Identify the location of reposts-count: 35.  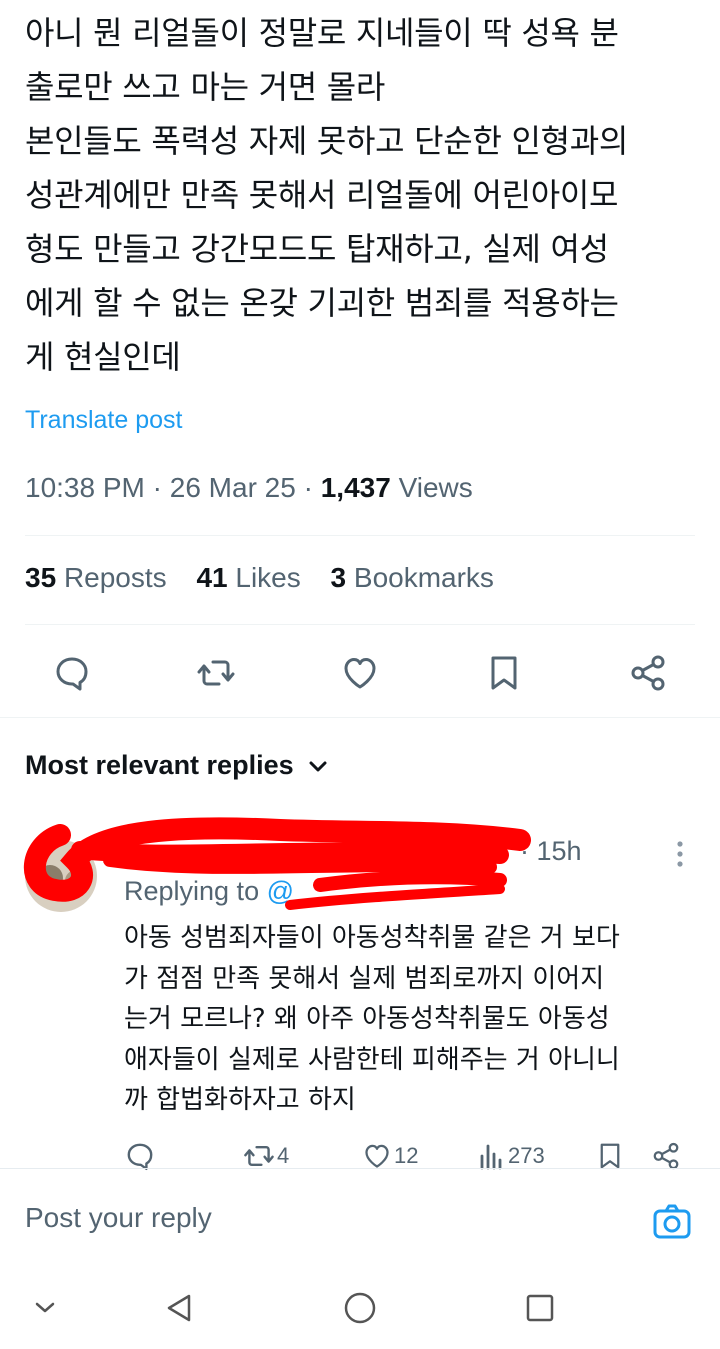
(41, 577).